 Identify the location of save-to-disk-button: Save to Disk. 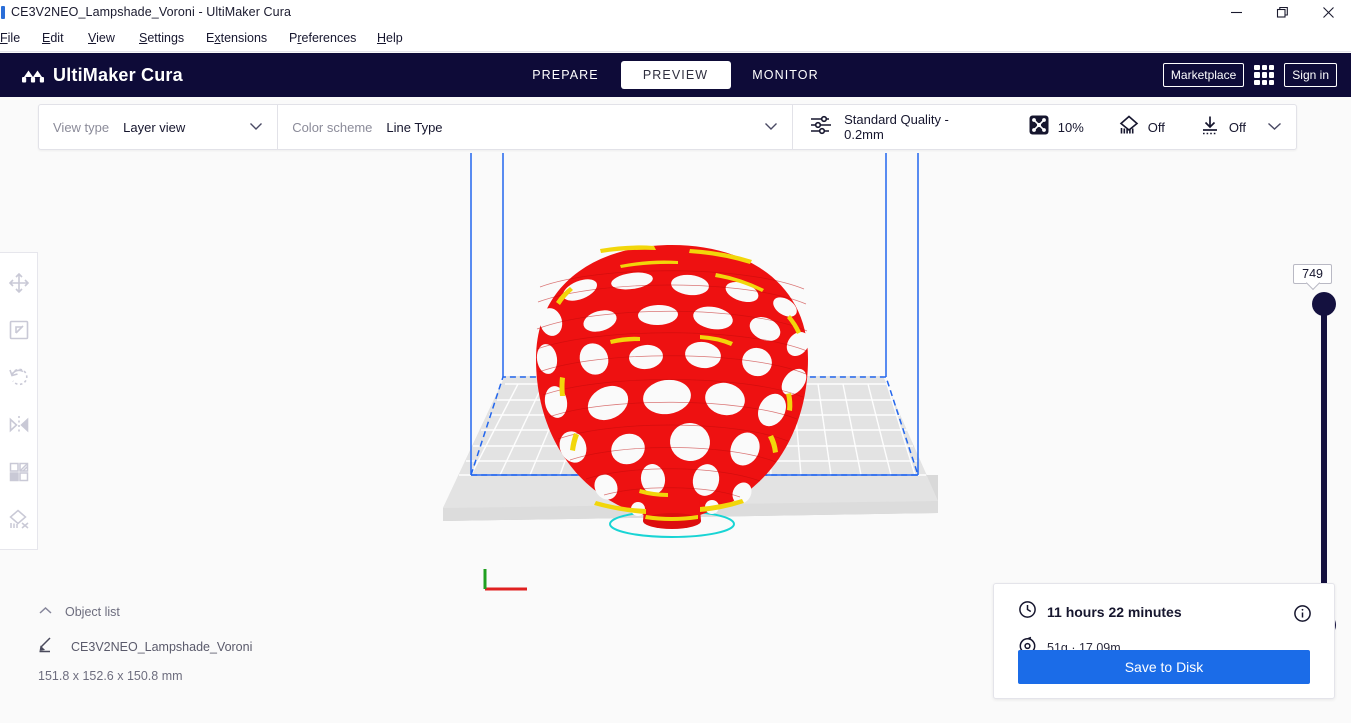
(1164, 667).